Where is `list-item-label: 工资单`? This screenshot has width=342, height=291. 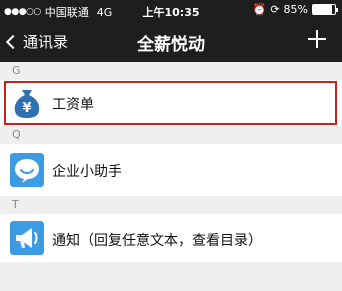
list-item-label: 工资单 is located at coordinates (73, 105).